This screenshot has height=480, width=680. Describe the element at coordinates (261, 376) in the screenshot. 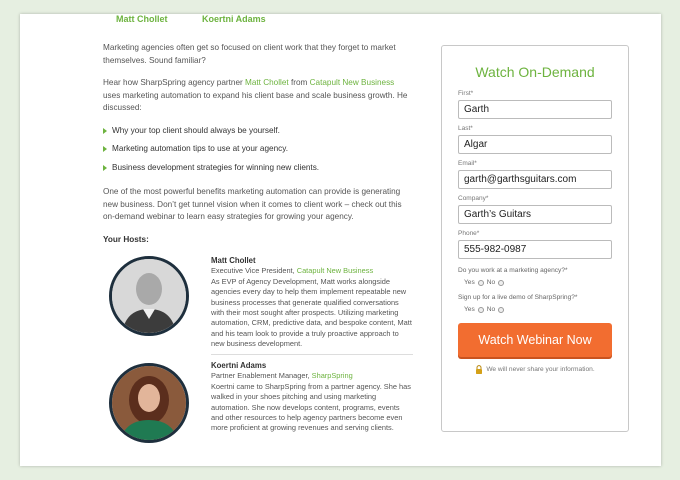

I see `host-title-text: Partner Enablement Manager,` at that location.